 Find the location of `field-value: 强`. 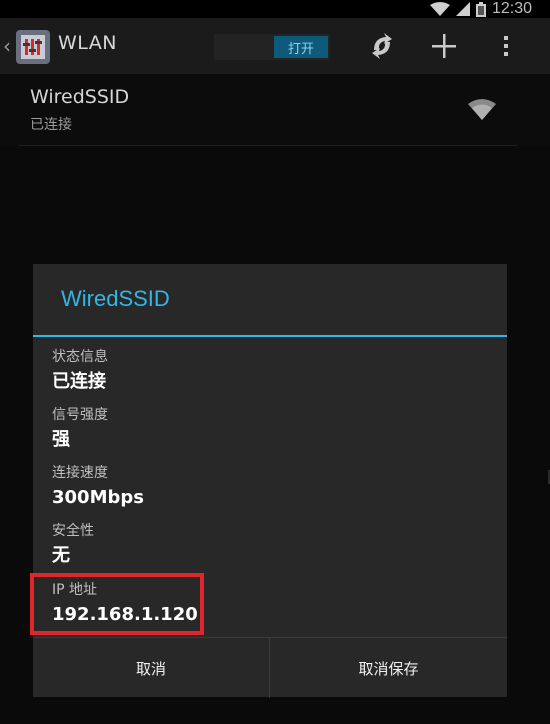

field-value: 强 is located at coordinates (61, 439).